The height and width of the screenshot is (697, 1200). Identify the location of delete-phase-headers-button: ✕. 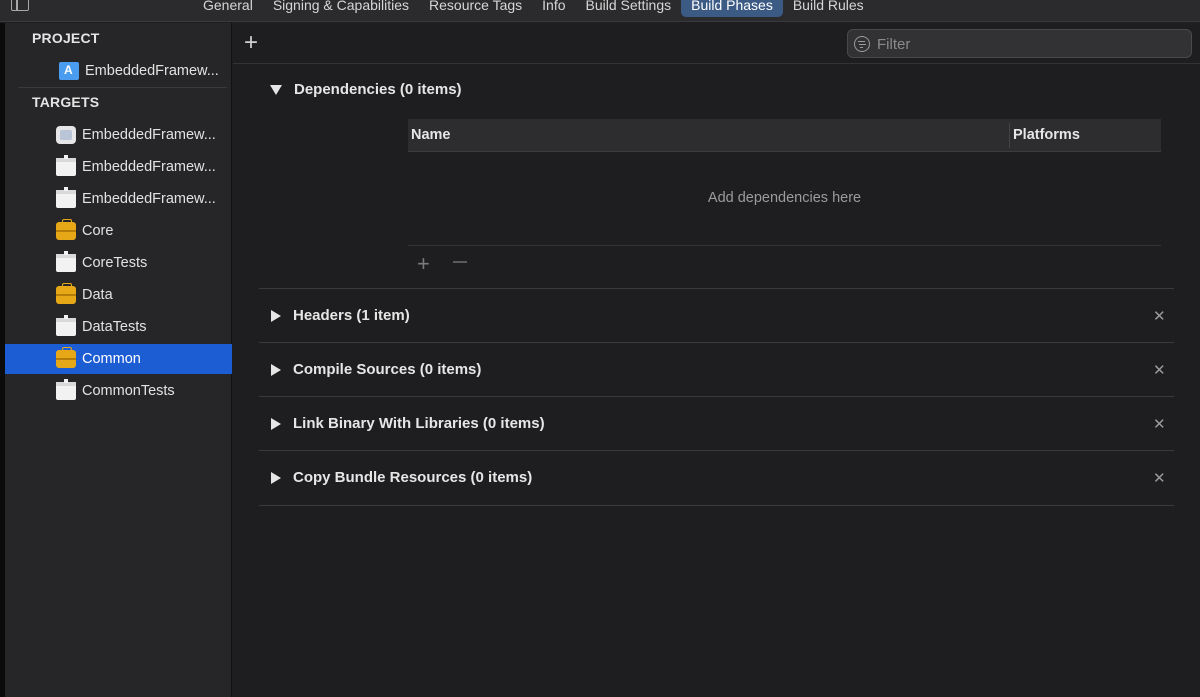
(1159, 316).